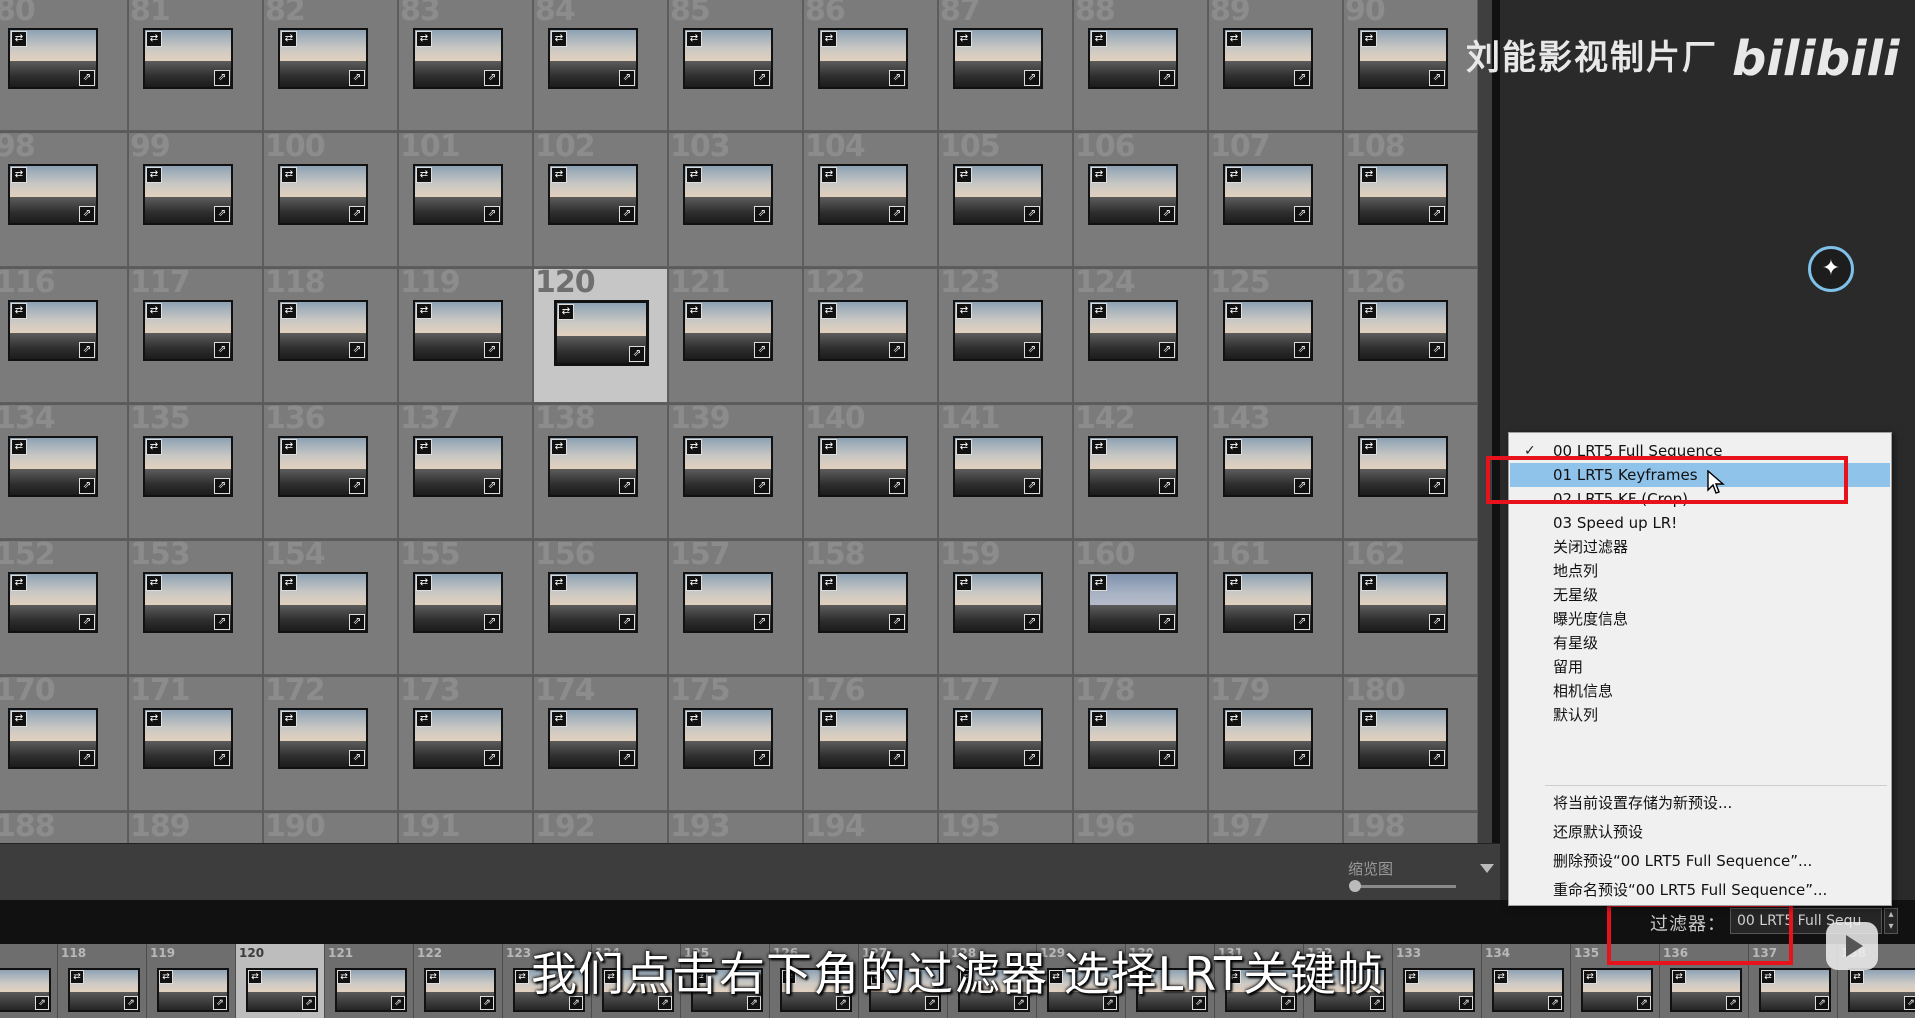  I want to click on grid-cell: 89 ⇄ ⇗, so click(1276, 65).